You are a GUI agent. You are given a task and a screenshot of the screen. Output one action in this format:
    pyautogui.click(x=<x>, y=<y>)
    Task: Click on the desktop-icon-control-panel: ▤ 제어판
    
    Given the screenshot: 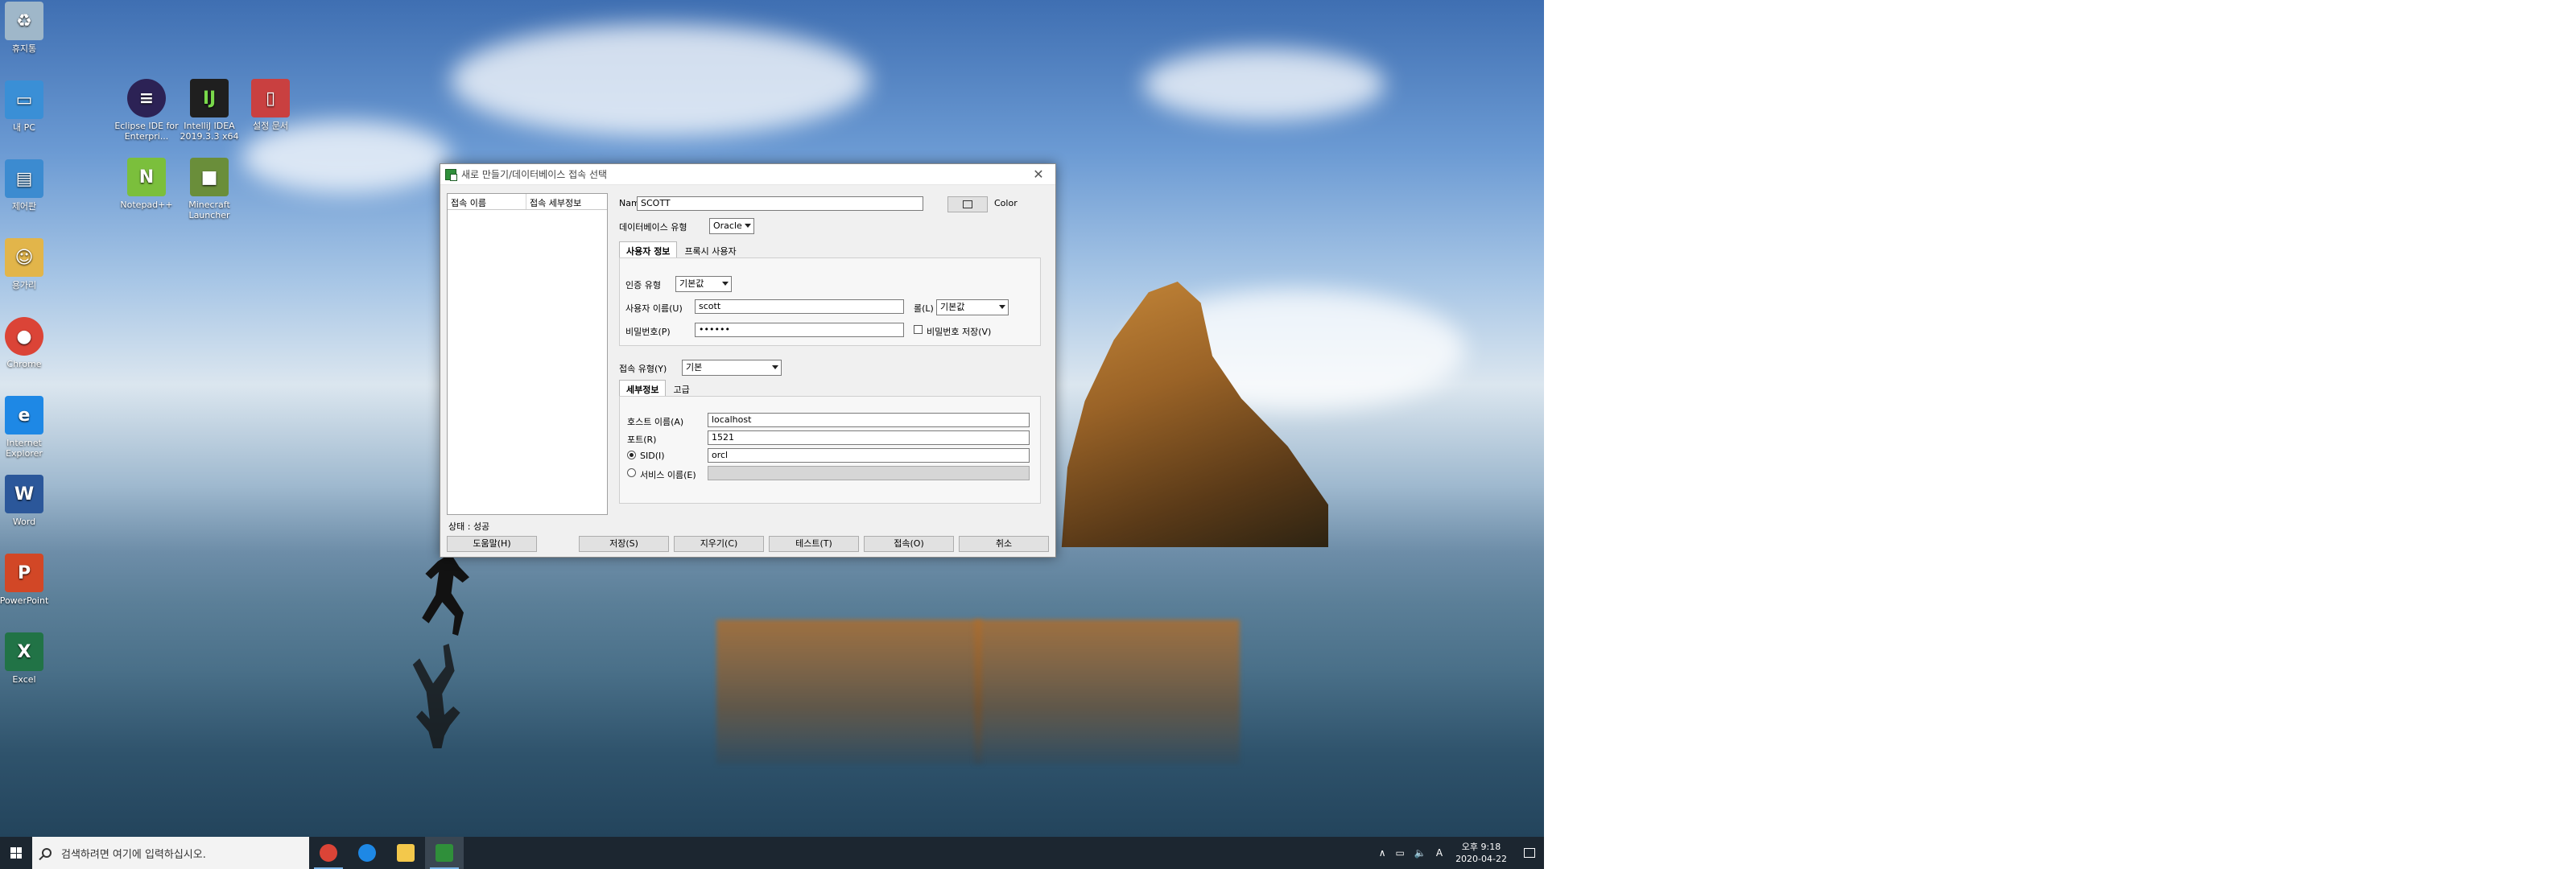 What is the action you would take?
    pyautogui.click(x=28, y=185)
    